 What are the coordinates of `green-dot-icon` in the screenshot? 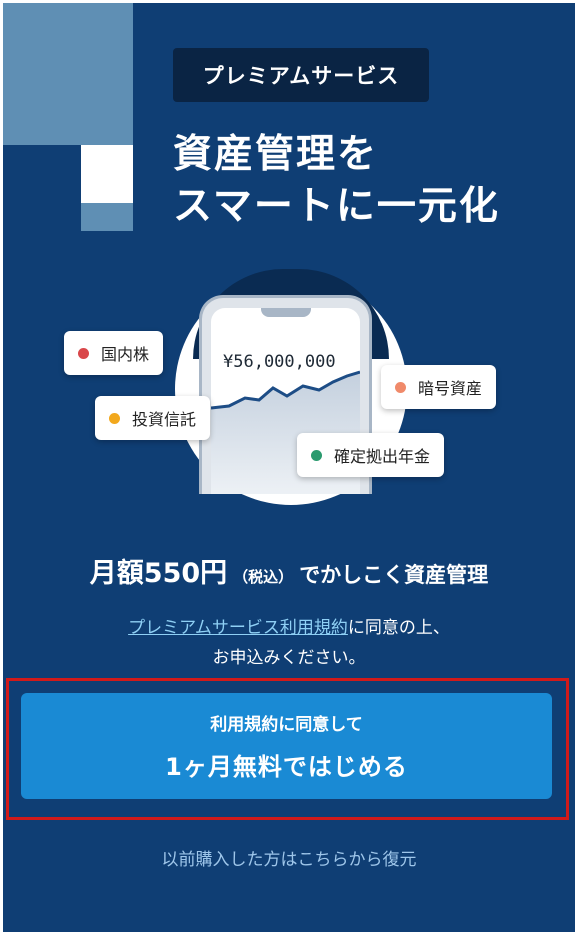 It's located at (316, 455).